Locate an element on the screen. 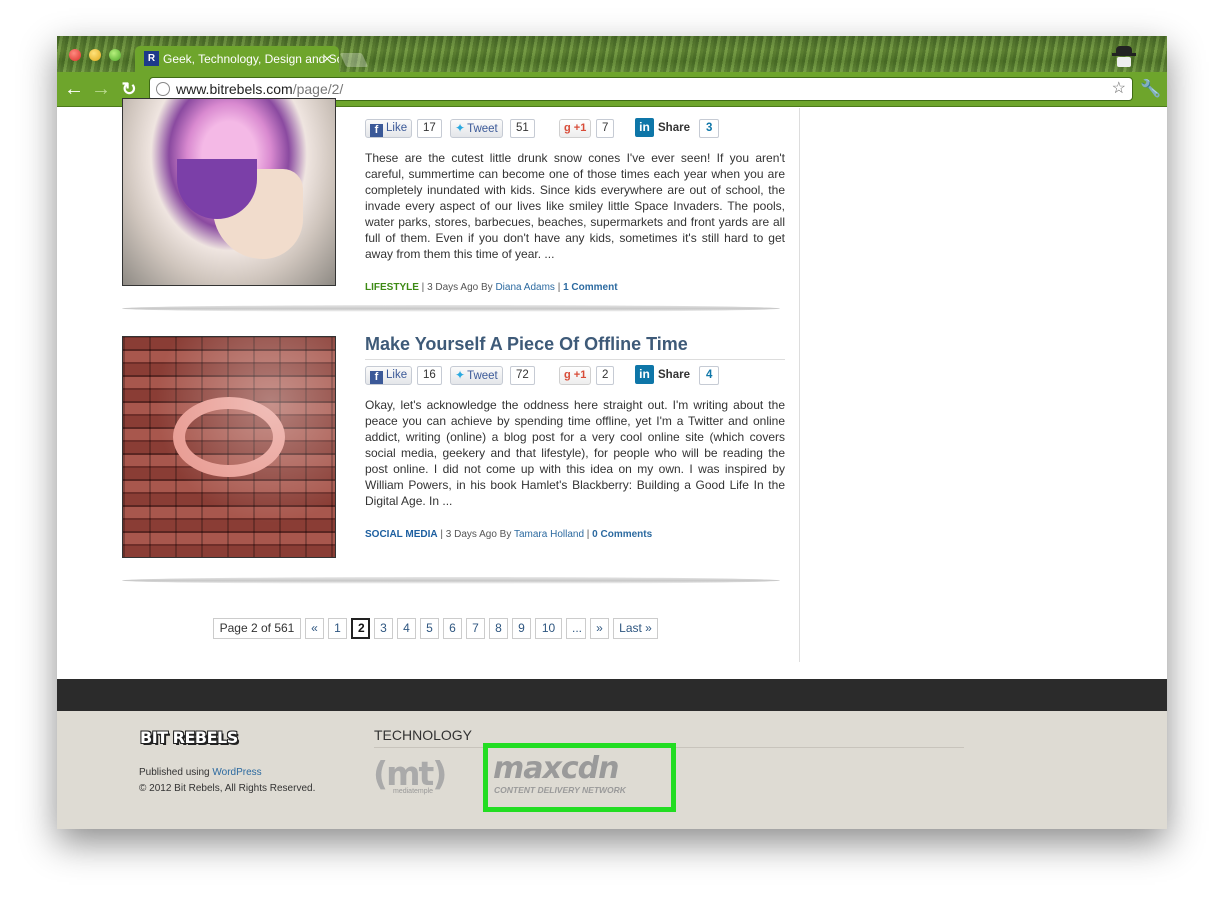 The height and width of the screenshot is (908, 1224). bookmark-star-icon: ☆ is located at coordinates (1119, 89).